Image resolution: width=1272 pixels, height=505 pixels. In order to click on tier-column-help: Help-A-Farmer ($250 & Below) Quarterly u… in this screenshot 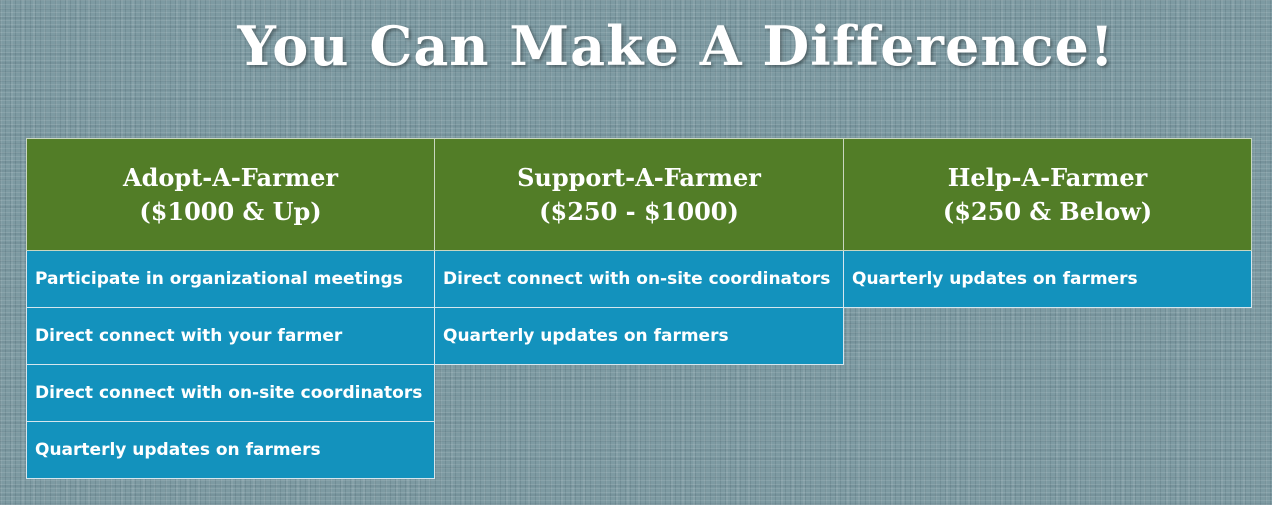, I will do `click(1047, 223)`.